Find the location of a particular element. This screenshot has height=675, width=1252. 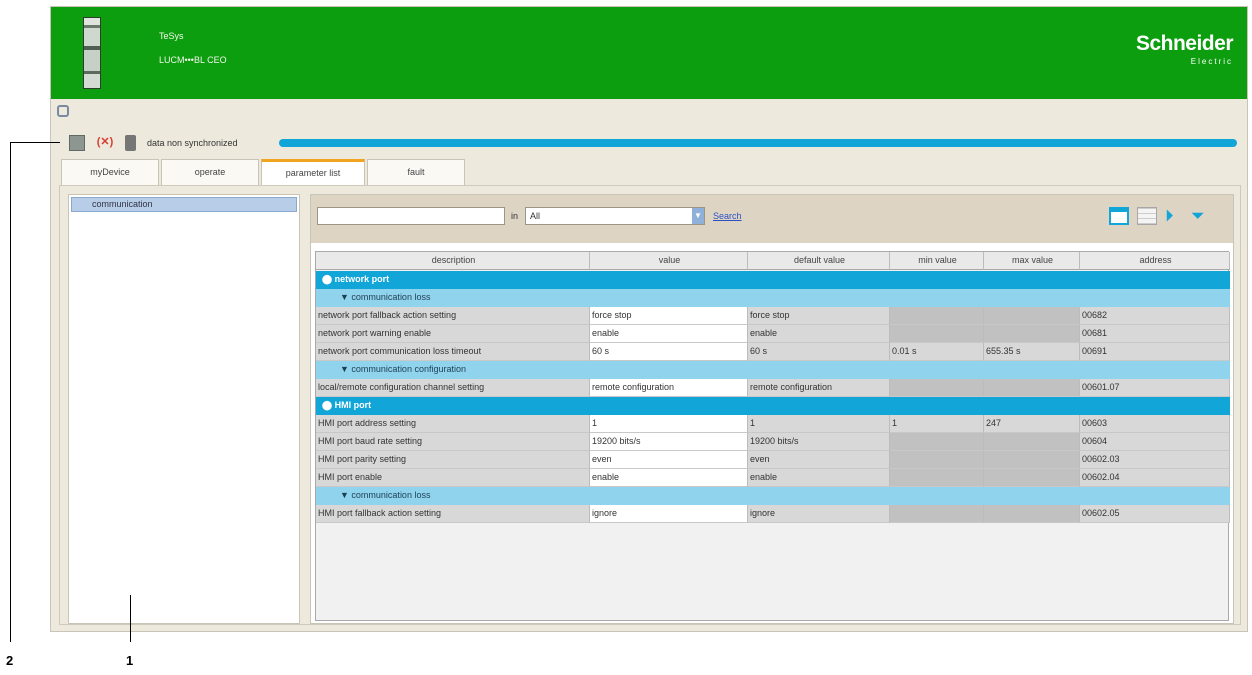

tab-fault: fault is located at coordinates (416, 172).